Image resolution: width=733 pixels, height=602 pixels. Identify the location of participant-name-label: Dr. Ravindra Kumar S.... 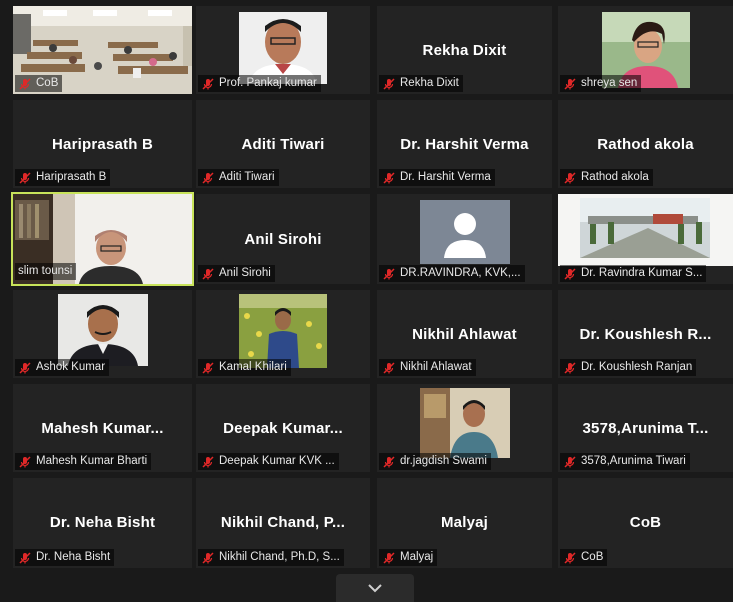
(633, 273).